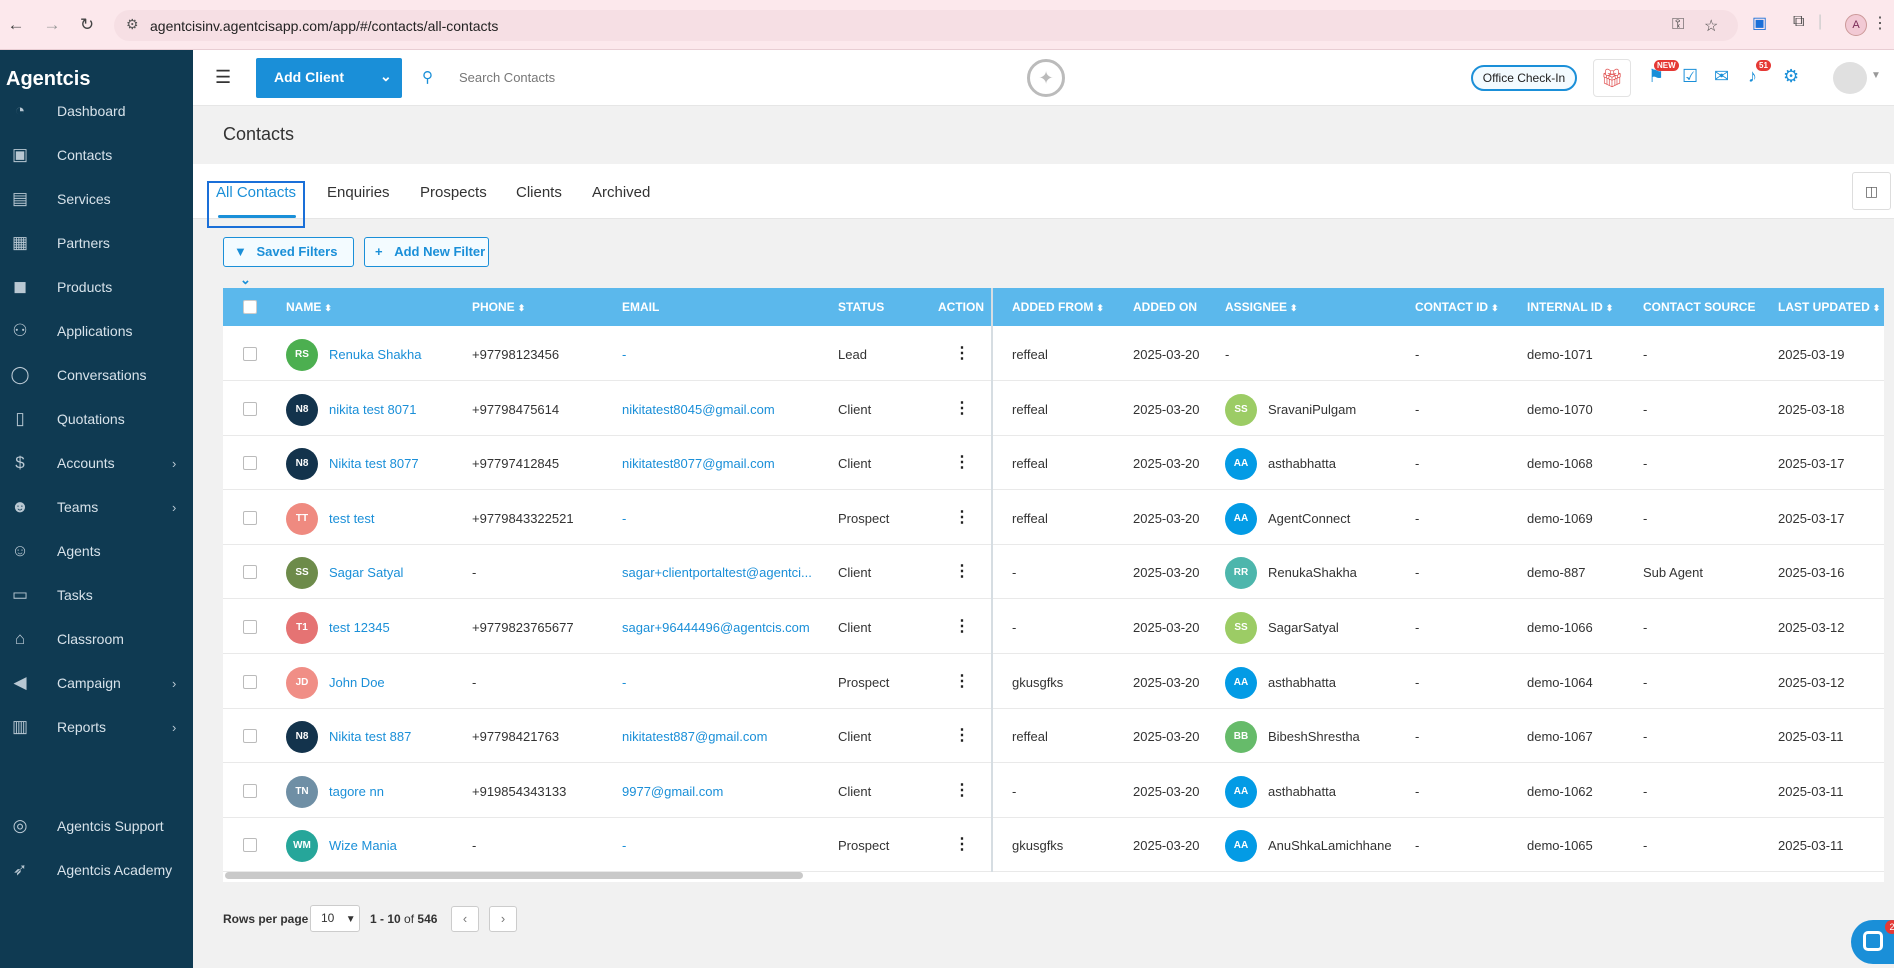 This screenshot has width=1894, height=968. Describe the element at coordinates (1856, 25) in the screenshot. I see `browser-profile-avatar: A` at that location.